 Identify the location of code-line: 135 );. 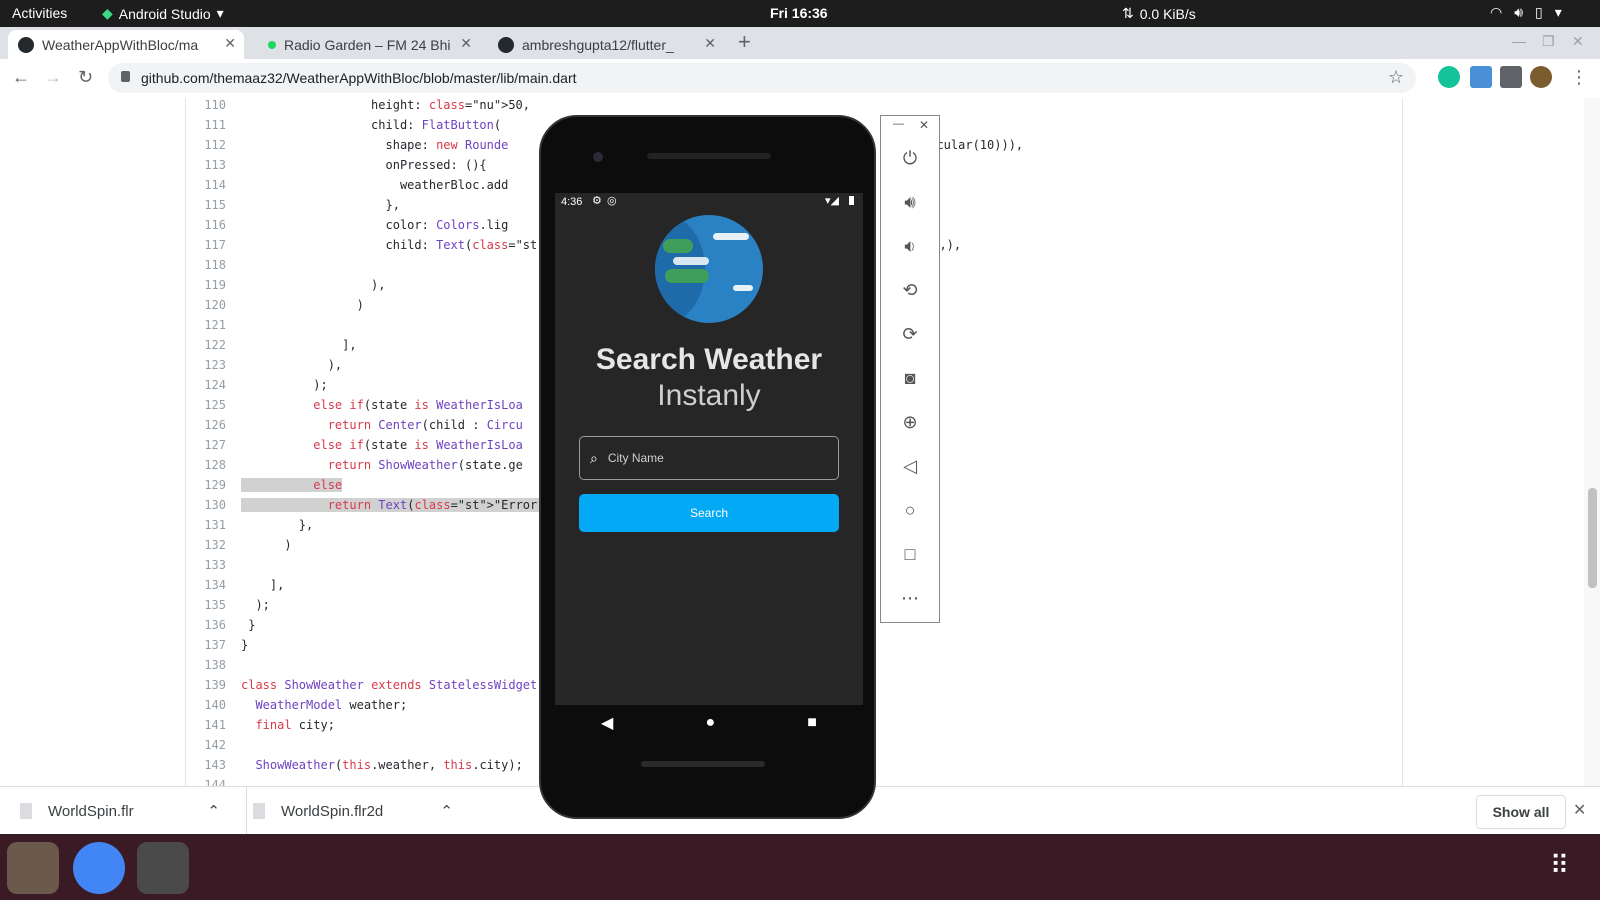
(228, 608).